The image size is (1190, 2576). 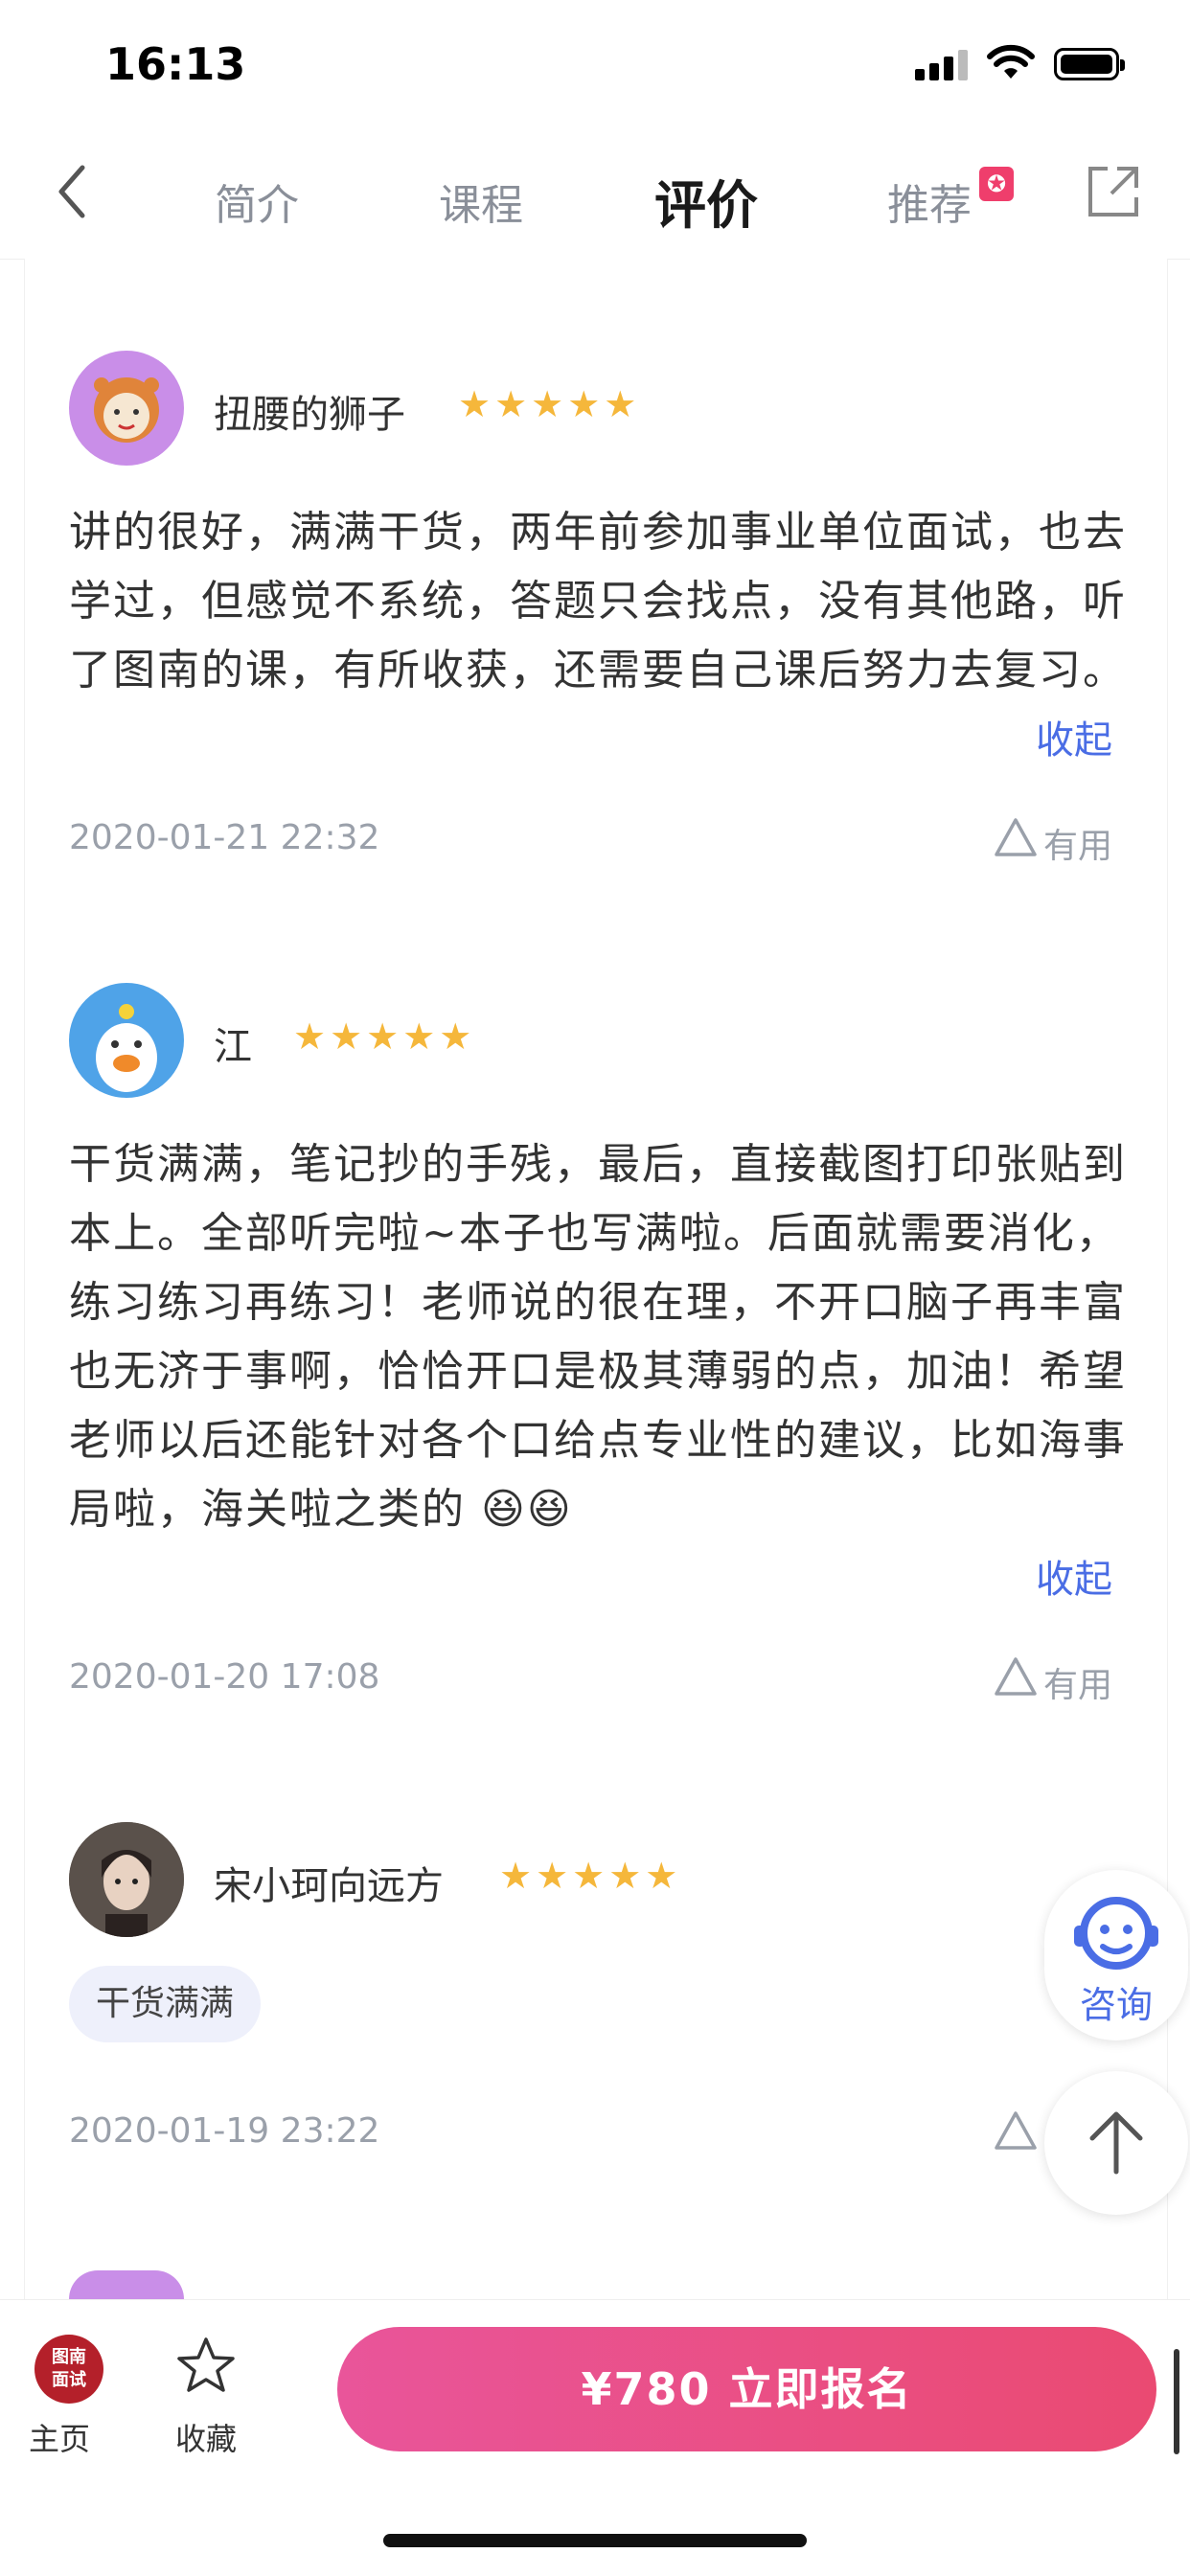 I want to click on review-date: 2020-01-21 22:32, so click(x=225, y=837).